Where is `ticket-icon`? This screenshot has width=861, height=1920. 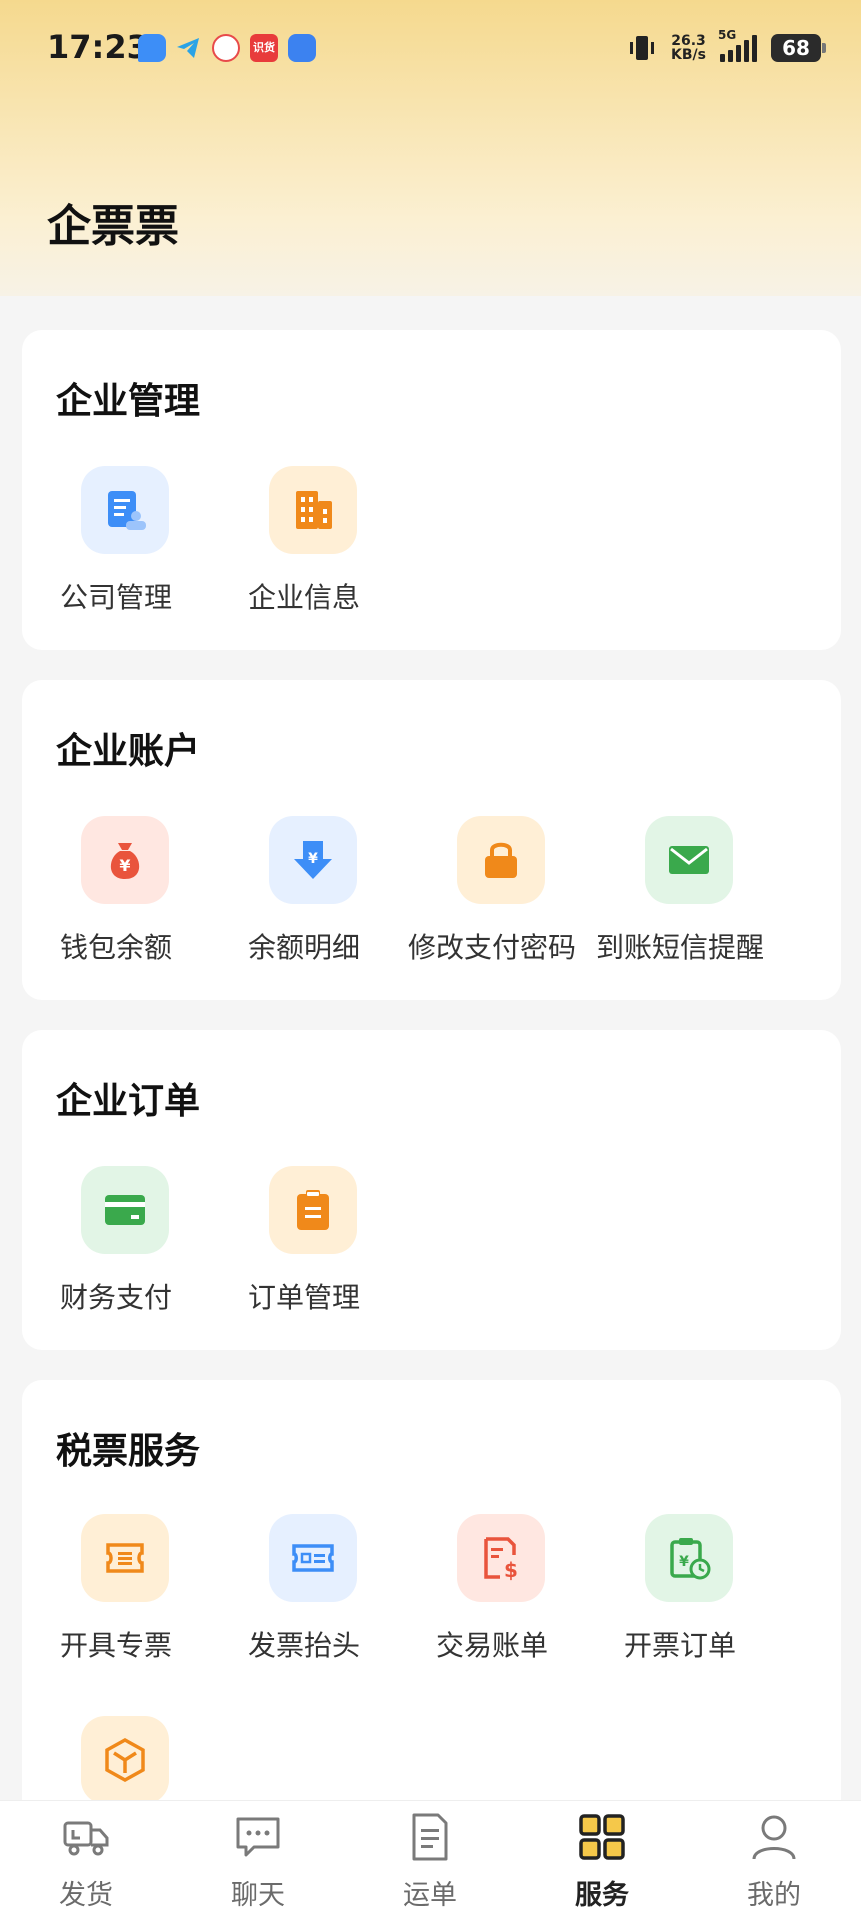 ticket-icon is located at coordinates (125, 1558).